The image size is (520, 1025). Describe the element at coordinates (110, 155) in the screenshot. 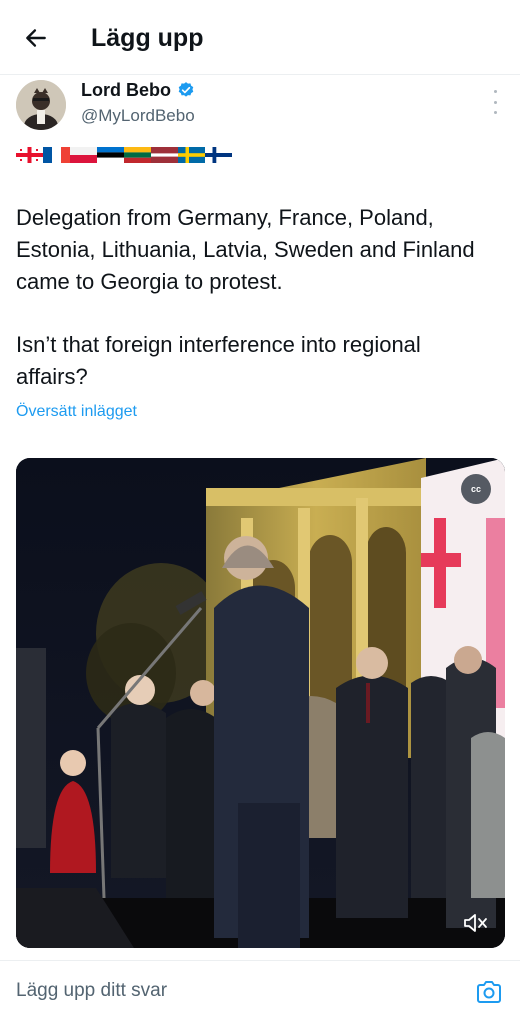

I see `estonia-flag-icon` at that location.